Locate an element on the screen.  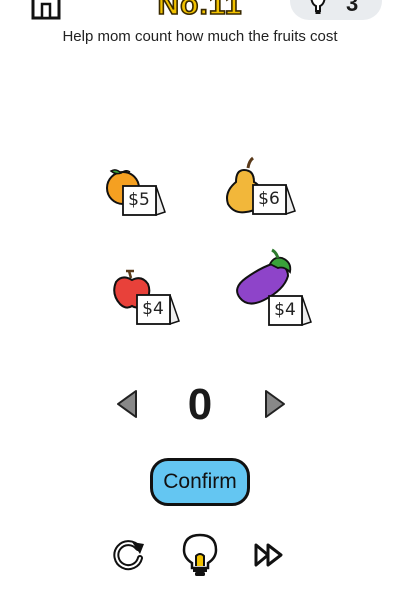
increment-button is located at coordinates (275, 404).